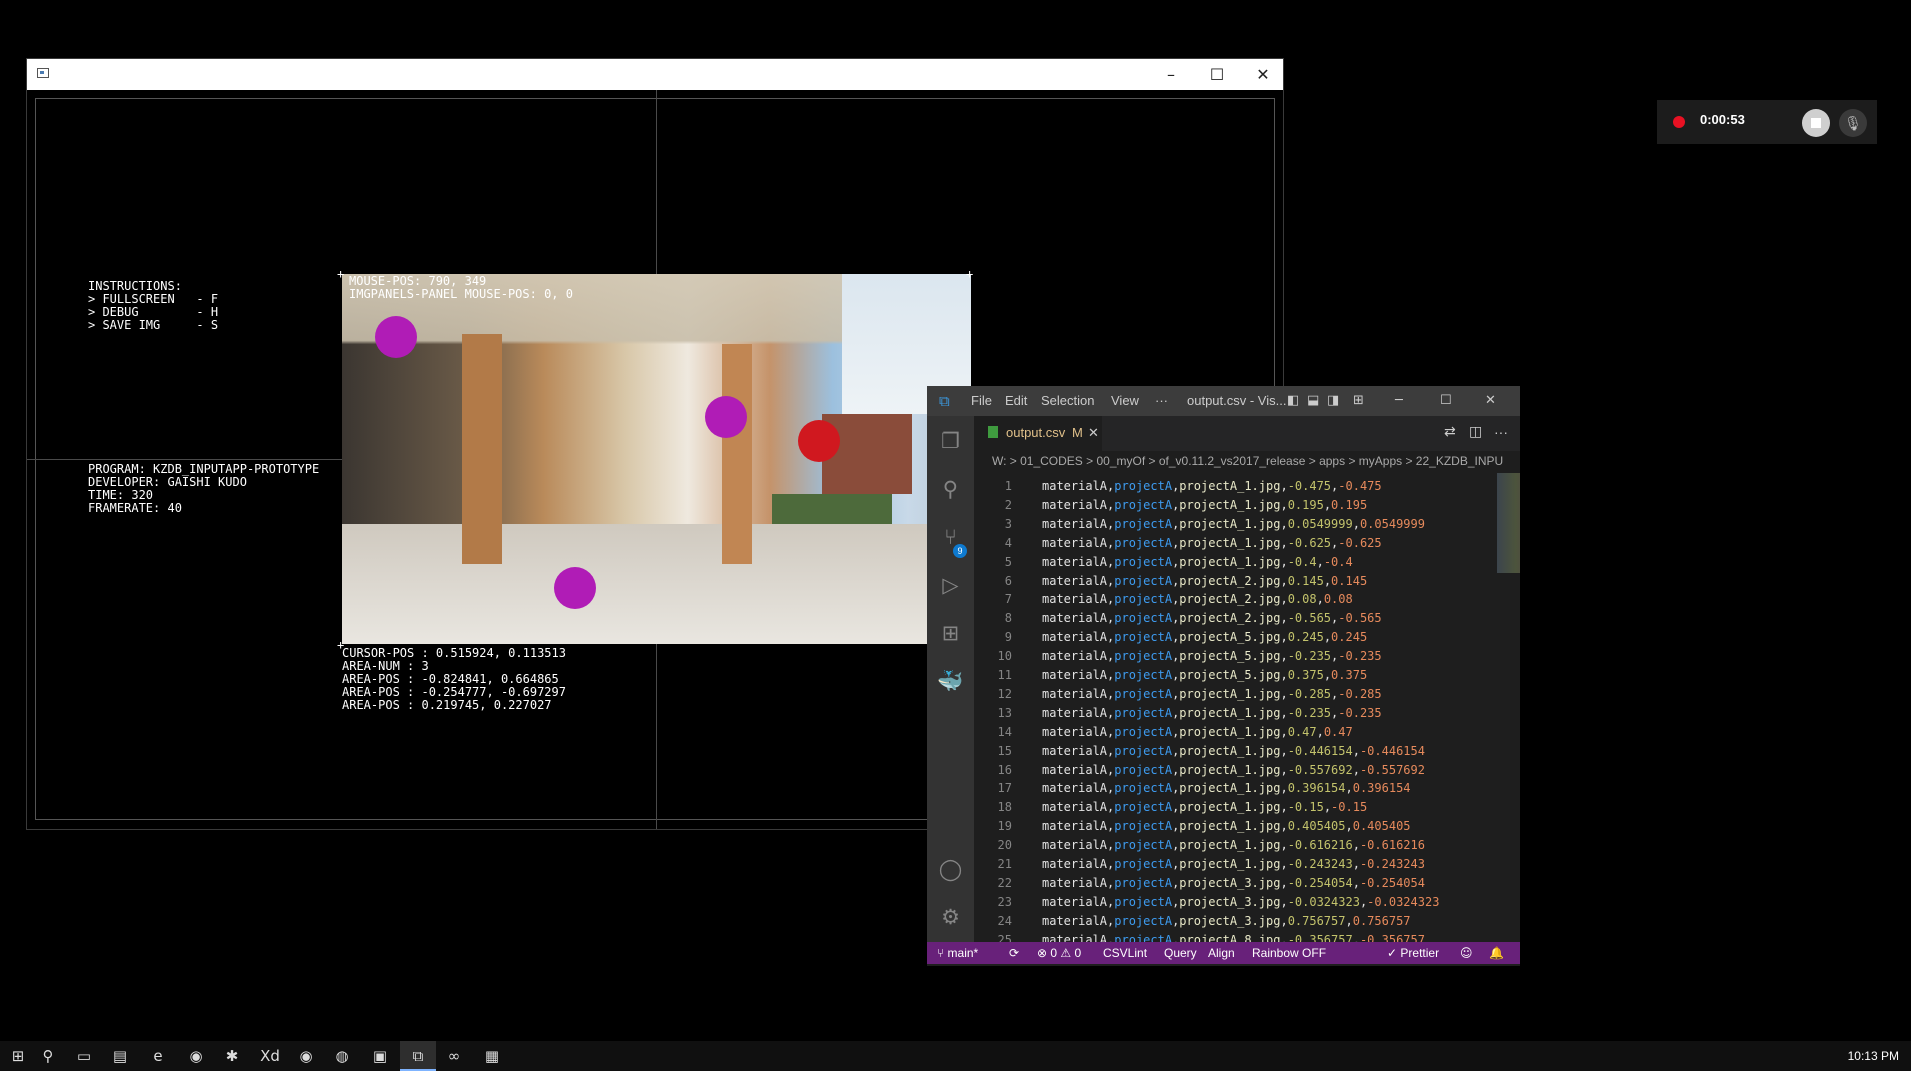 The image size is (1911, 1071). I want to click on settings-gear-icon: ⚙, so click(950, 917).